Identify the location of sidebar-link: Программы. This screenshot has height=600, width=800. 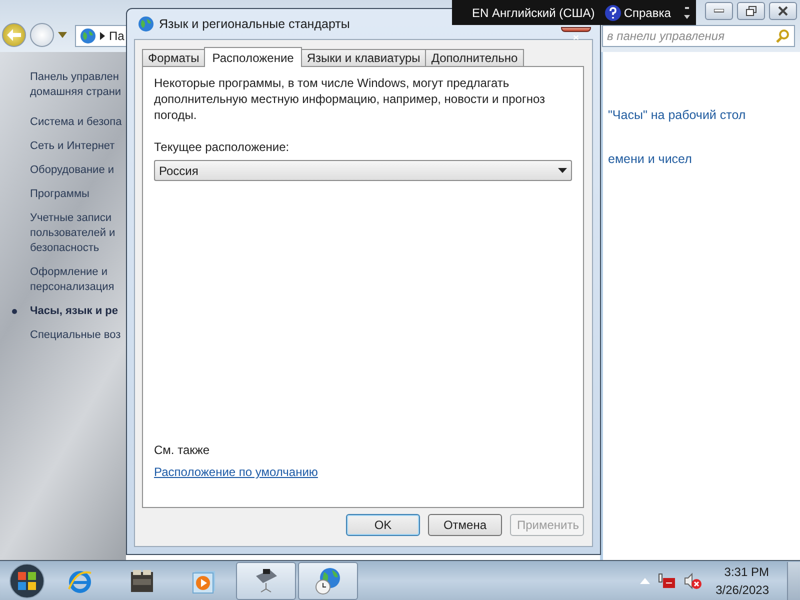
(78, 194).